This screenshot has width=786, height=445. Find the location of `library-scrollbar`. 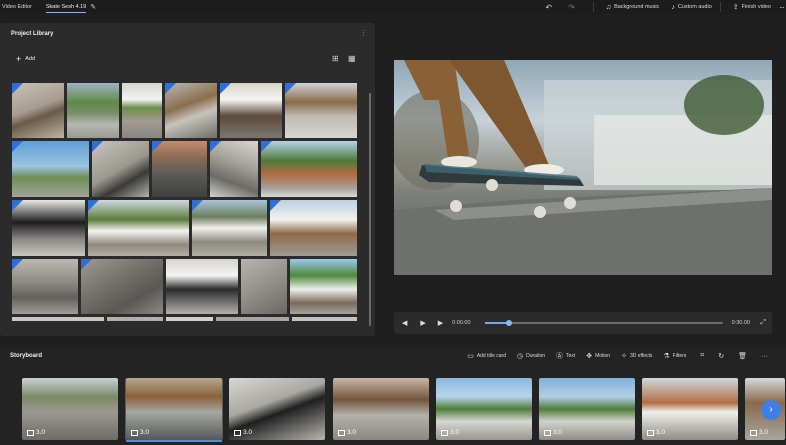

library-scrollbar is located at coordinates (370, 209).